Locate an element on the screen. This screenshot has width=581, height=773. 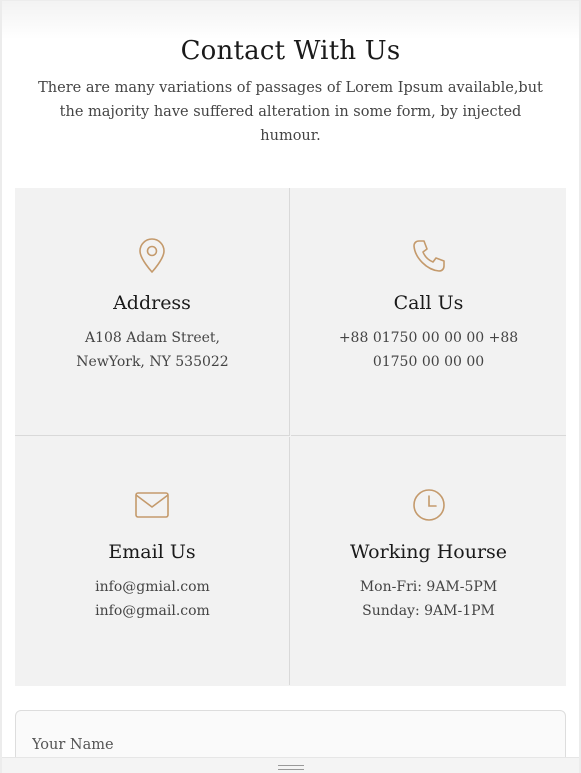
map-pin-icon is located at coordinates (152, 256).